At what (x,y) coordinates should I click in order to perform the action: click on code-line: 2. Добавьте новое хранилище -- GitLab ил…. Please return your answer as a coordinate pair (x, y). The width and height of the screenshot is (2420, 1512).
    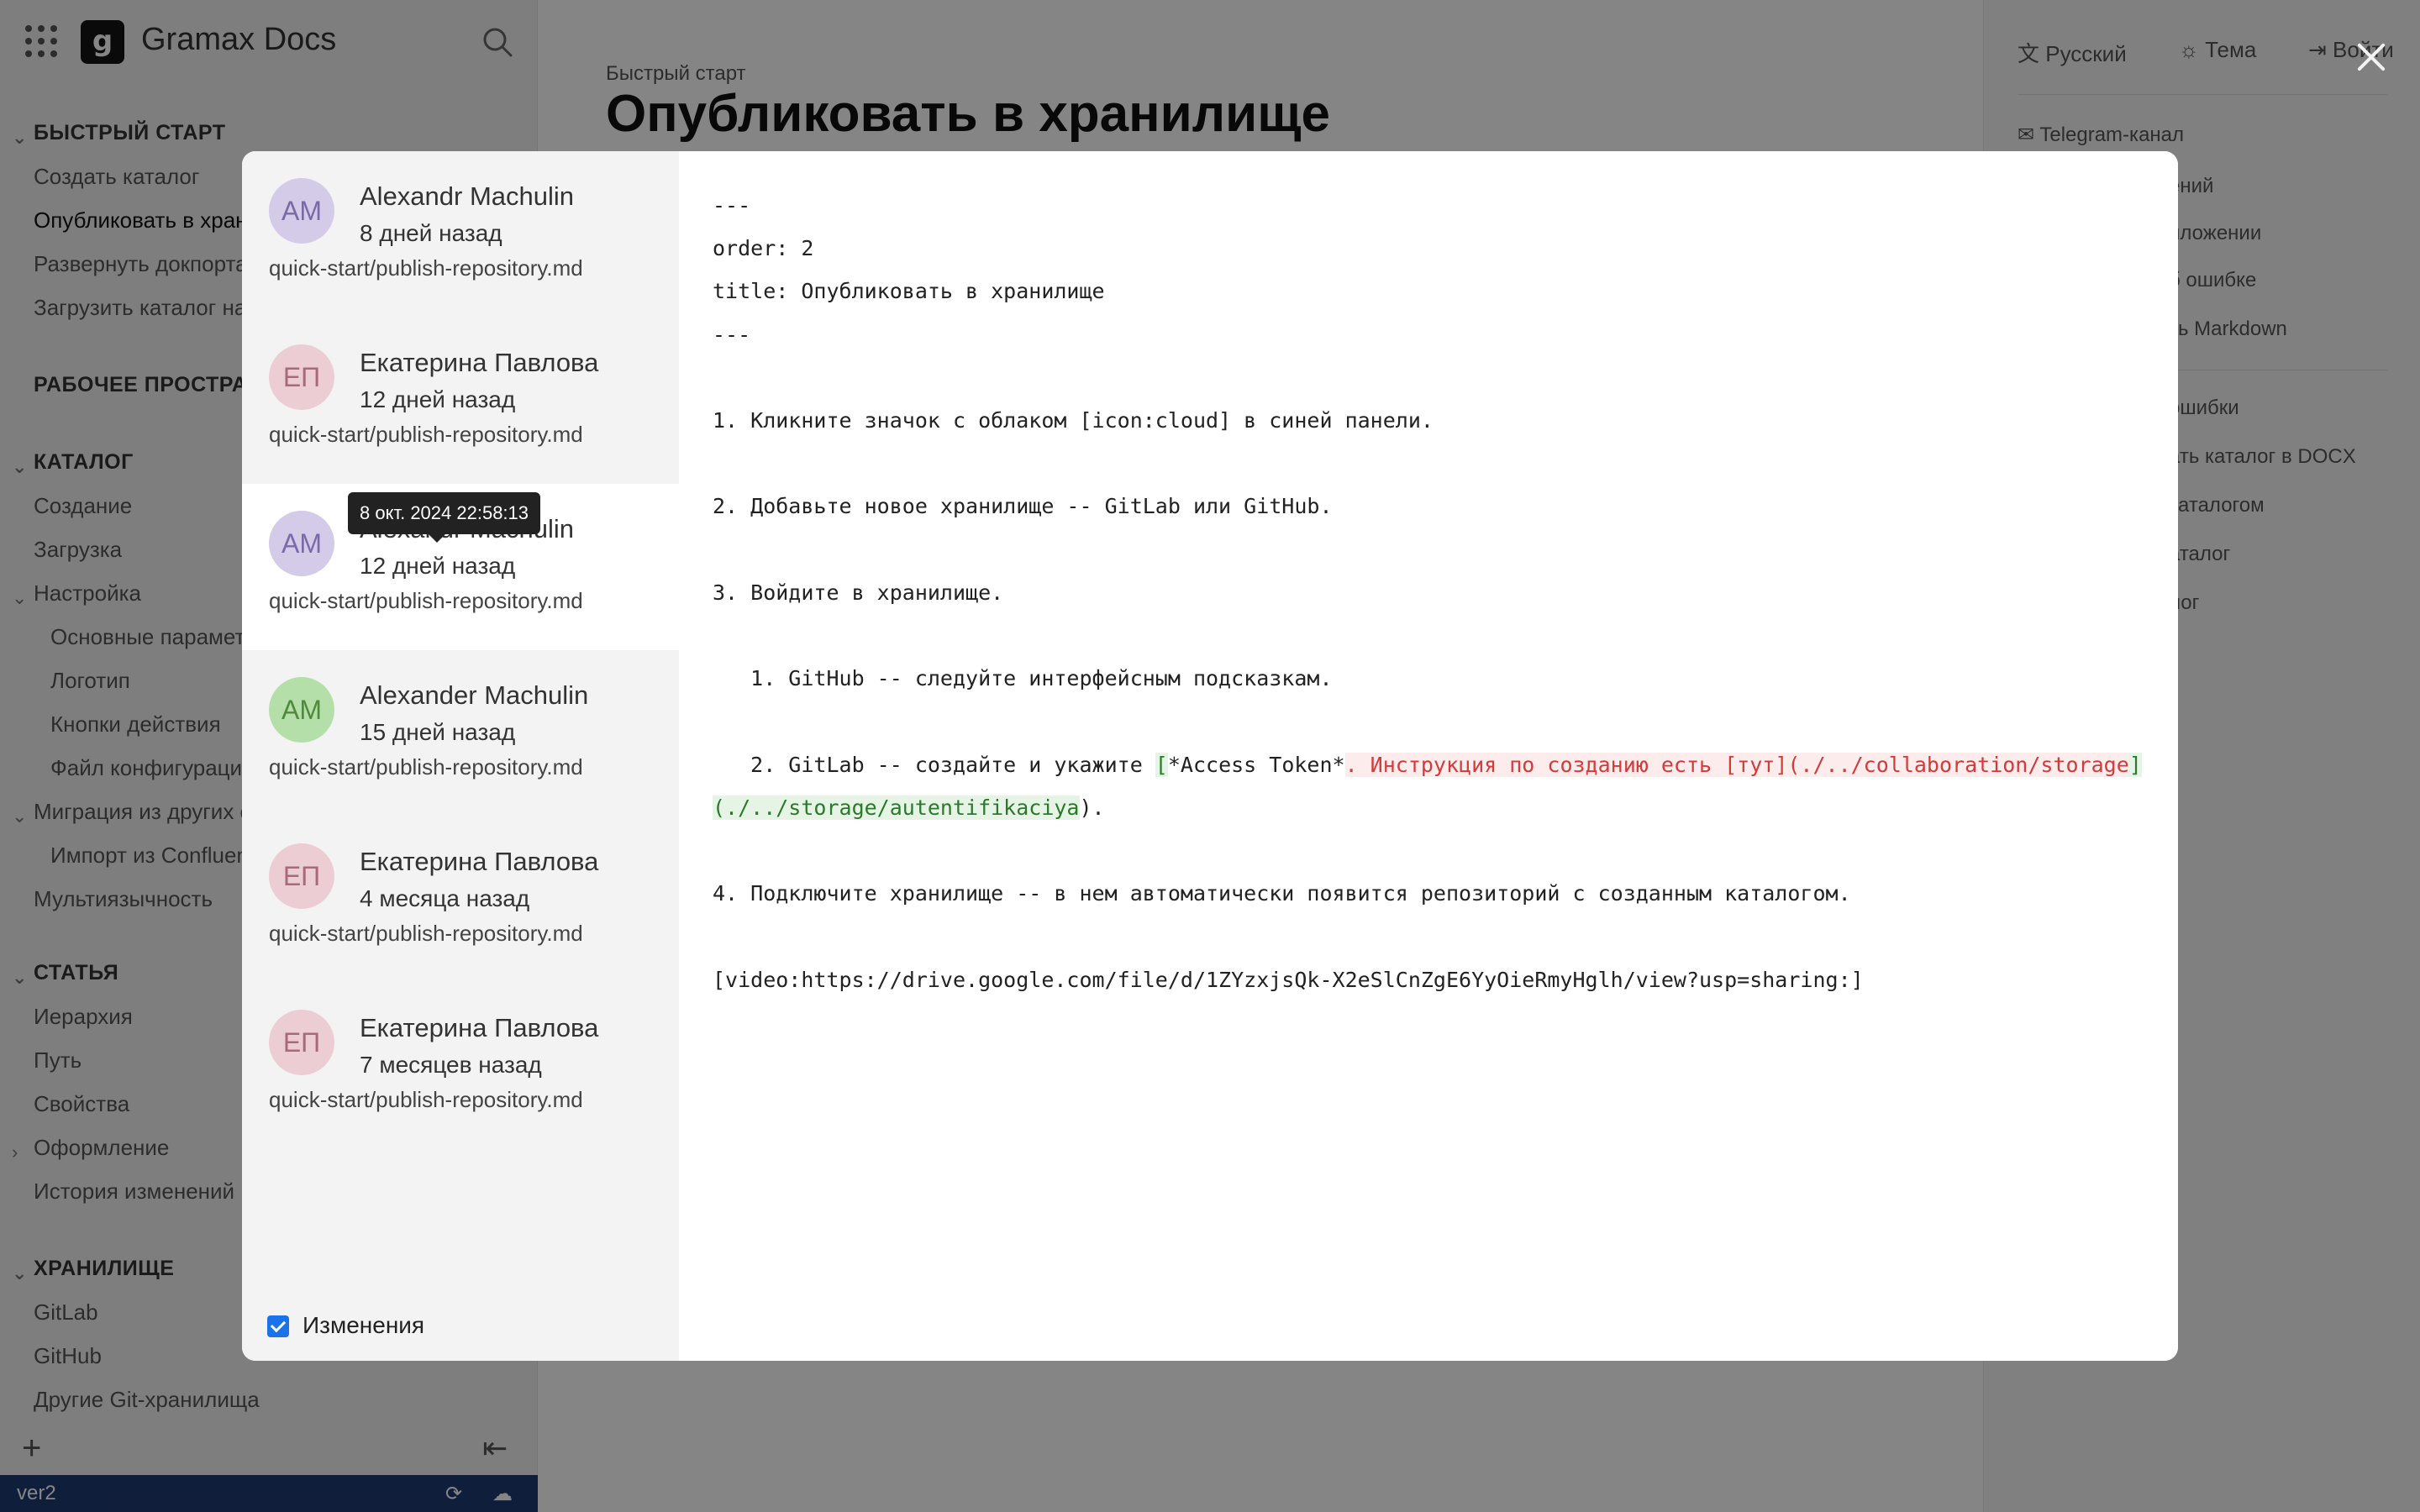
    Looking at the image, I should click on (1023, 506).